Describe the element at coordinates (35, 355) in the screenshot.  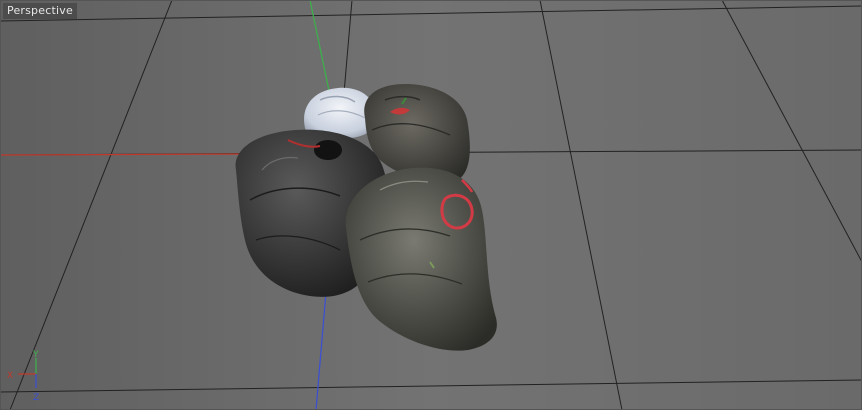
I see `gizmo-y-label: Y` at that location.